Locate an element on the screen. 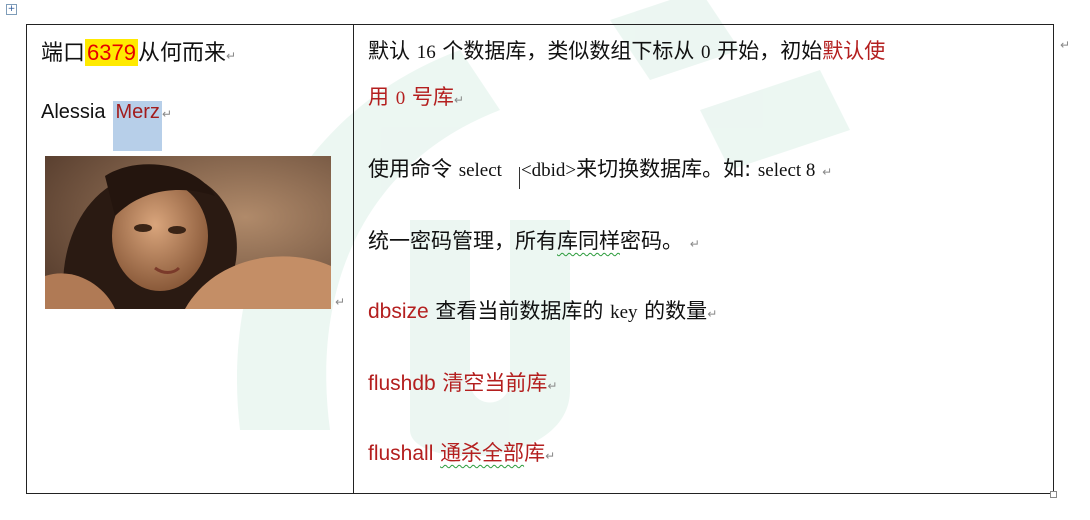 Image resolution: width=1090 pixels, height=520 pixels. row-end-mark: ↵ is located at coordinates (1065, 45).